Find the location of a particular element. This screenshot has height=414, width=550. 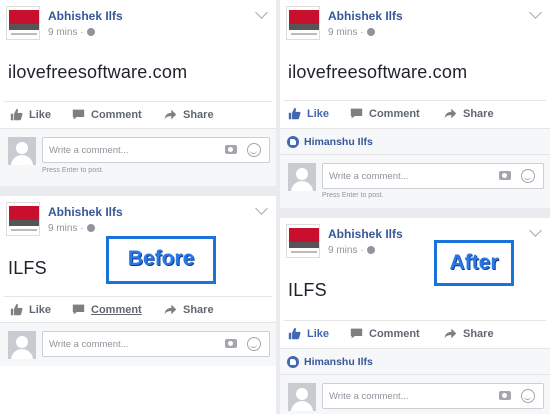

before-label: Before is located at coordinates (161, 260).